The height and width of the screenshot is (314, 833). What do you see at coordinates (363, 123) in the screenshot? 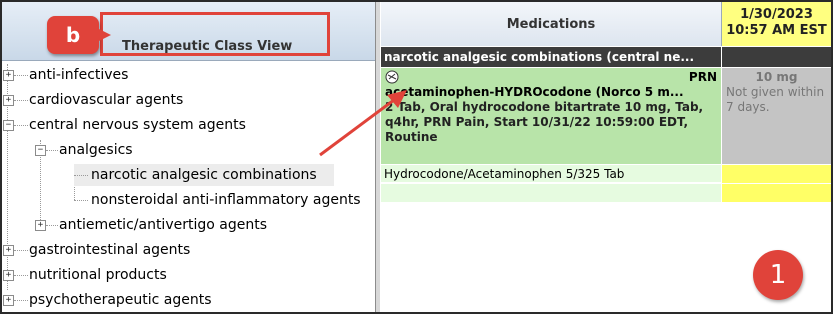
I see `annotation-arrow` at bounding box center [363, 123].